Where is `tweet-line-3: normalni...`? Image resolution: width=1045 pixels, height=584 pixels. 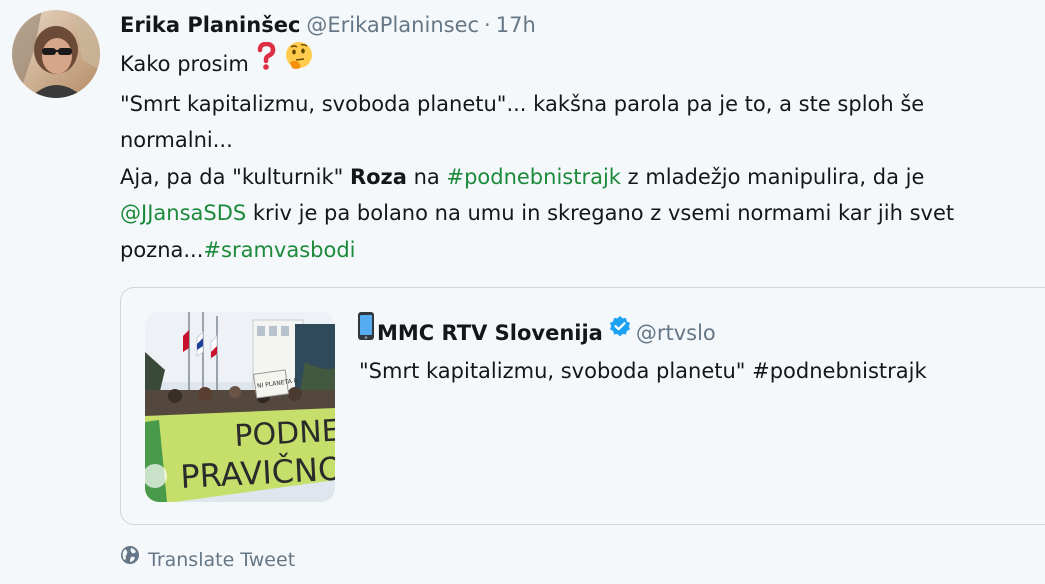 tweet-line-3: normalni... is located at coordinates (176, 140).